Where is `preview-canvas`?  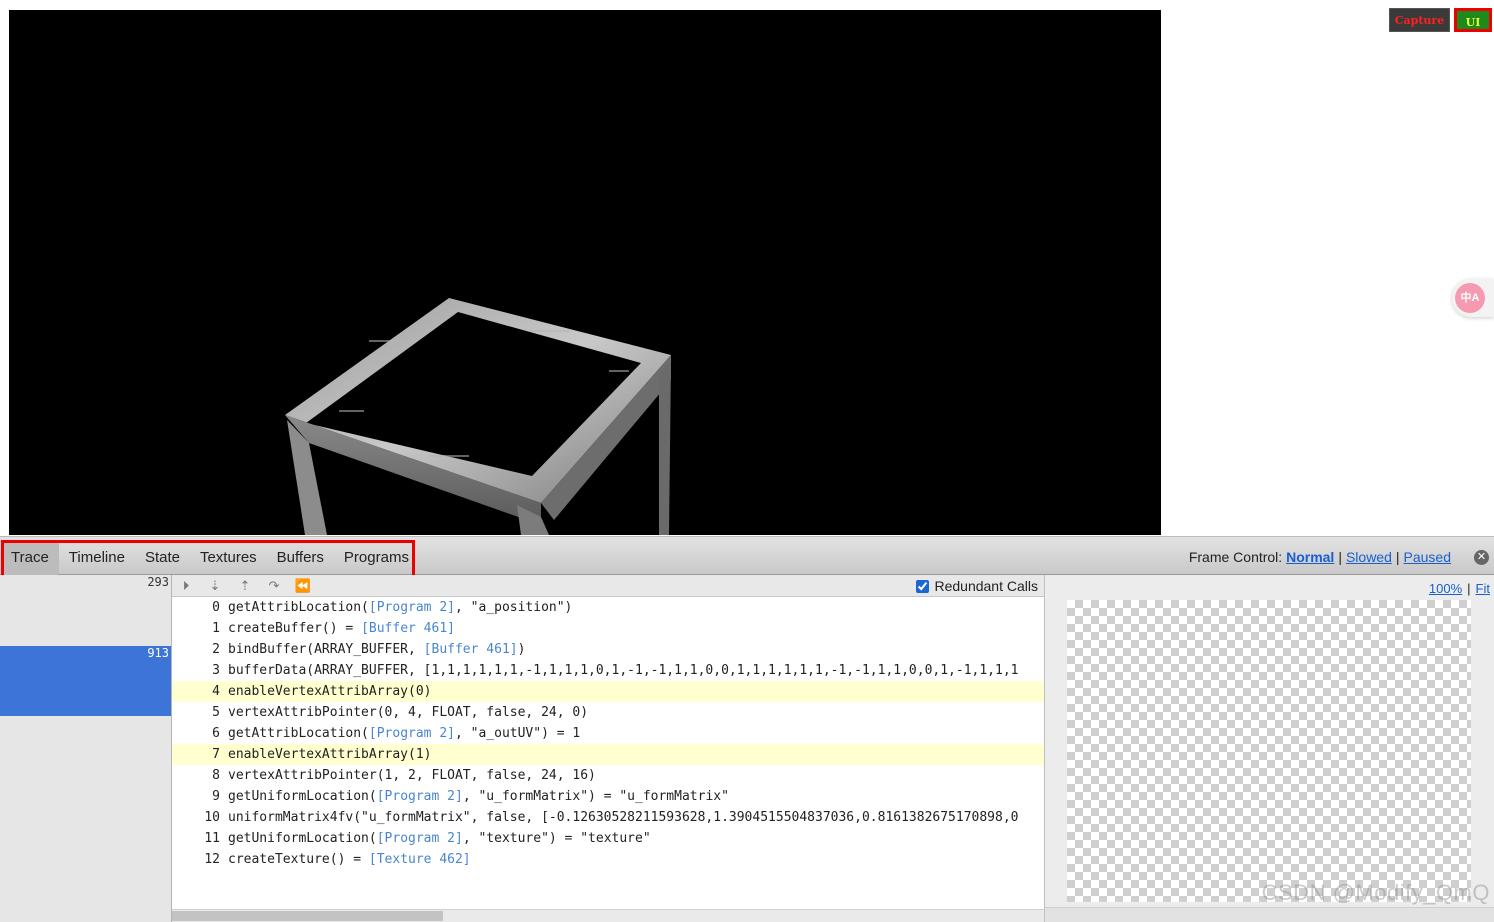
preview-canvas is located at coordinates (1269, 751).